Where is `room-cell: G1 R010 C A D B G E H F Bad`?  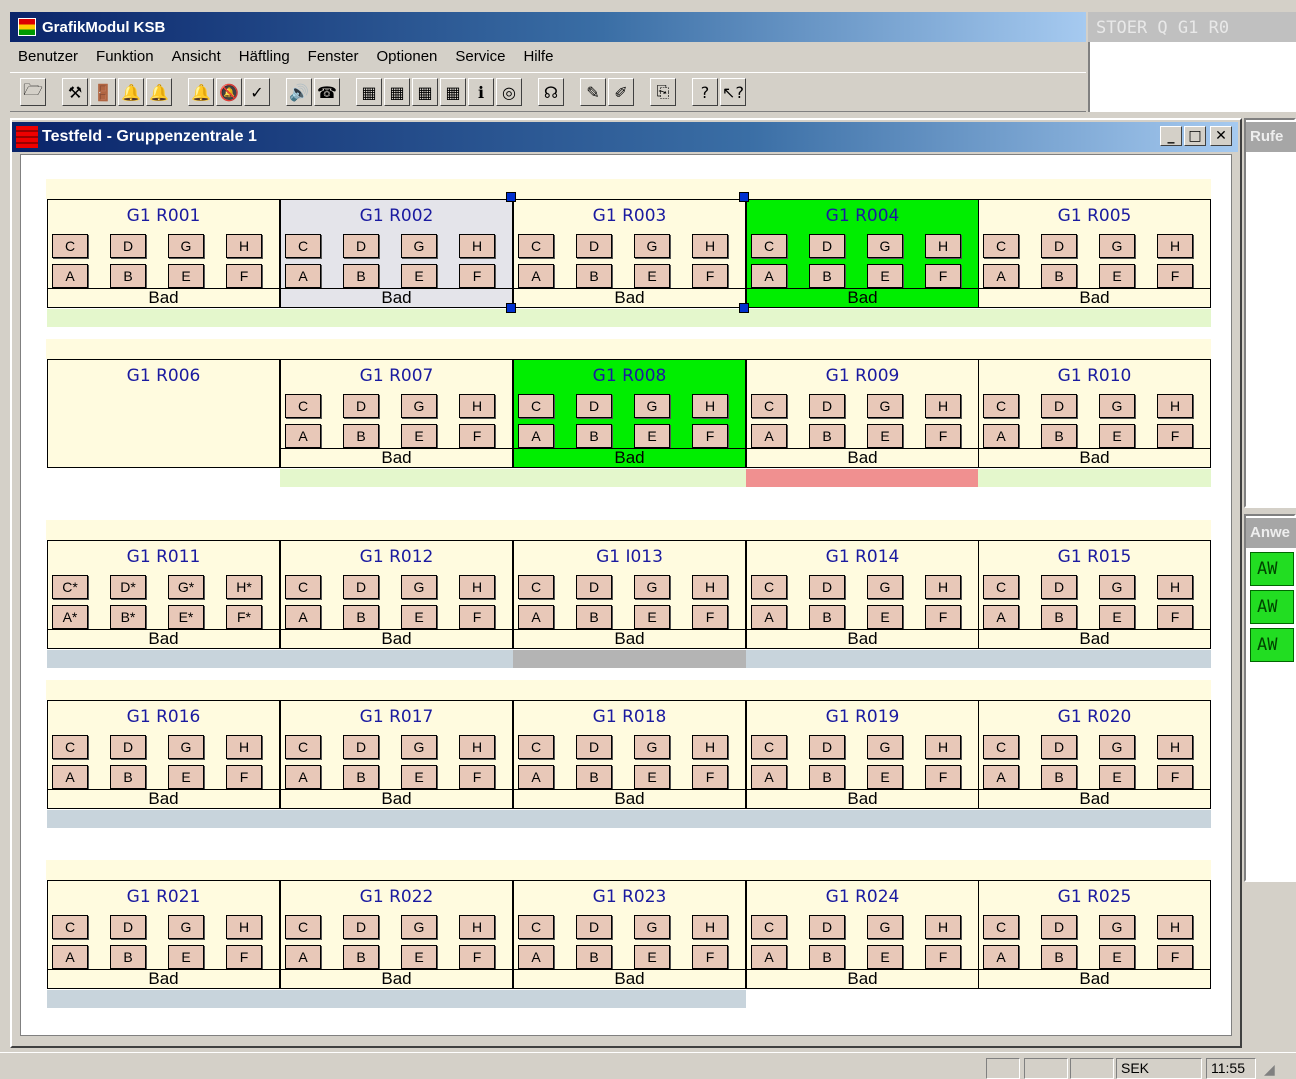
room-cell: G1 R010 C A D B G E H F Bad is located at coordinates (1094, 413).